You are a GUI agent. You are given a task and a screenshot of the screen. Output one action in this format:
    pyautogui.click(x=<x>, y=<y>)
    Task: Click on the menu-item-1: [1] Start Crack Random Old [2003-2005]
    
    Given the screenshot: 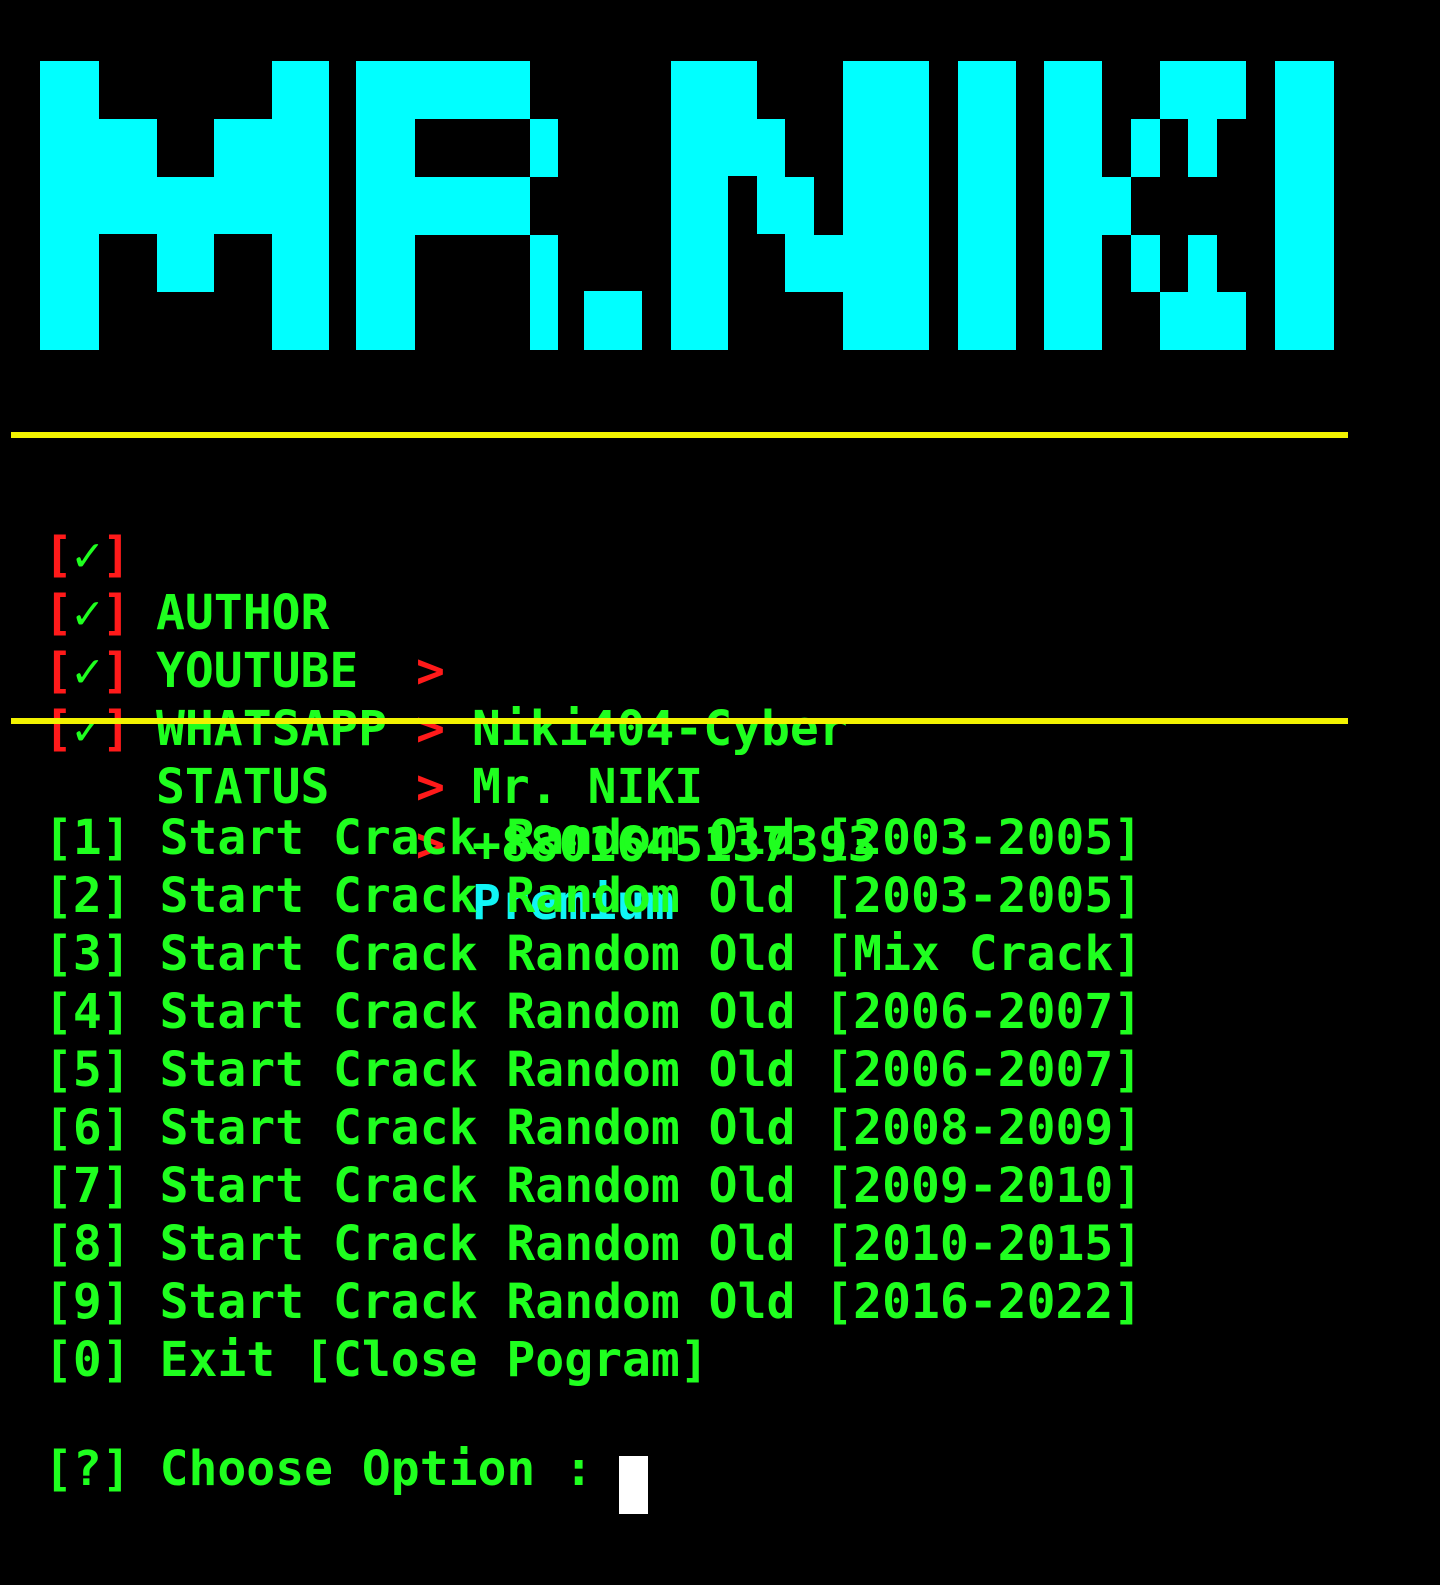 What is the action you would take?
    pyautogui.click(x=593, y=838)
    